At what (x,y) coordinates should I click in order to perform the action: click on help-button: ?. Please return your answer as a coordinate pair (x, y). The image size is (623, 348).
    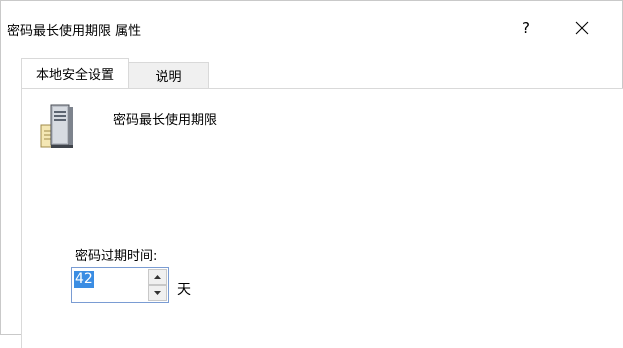
    Looking at the image, I should click on (526, 28).